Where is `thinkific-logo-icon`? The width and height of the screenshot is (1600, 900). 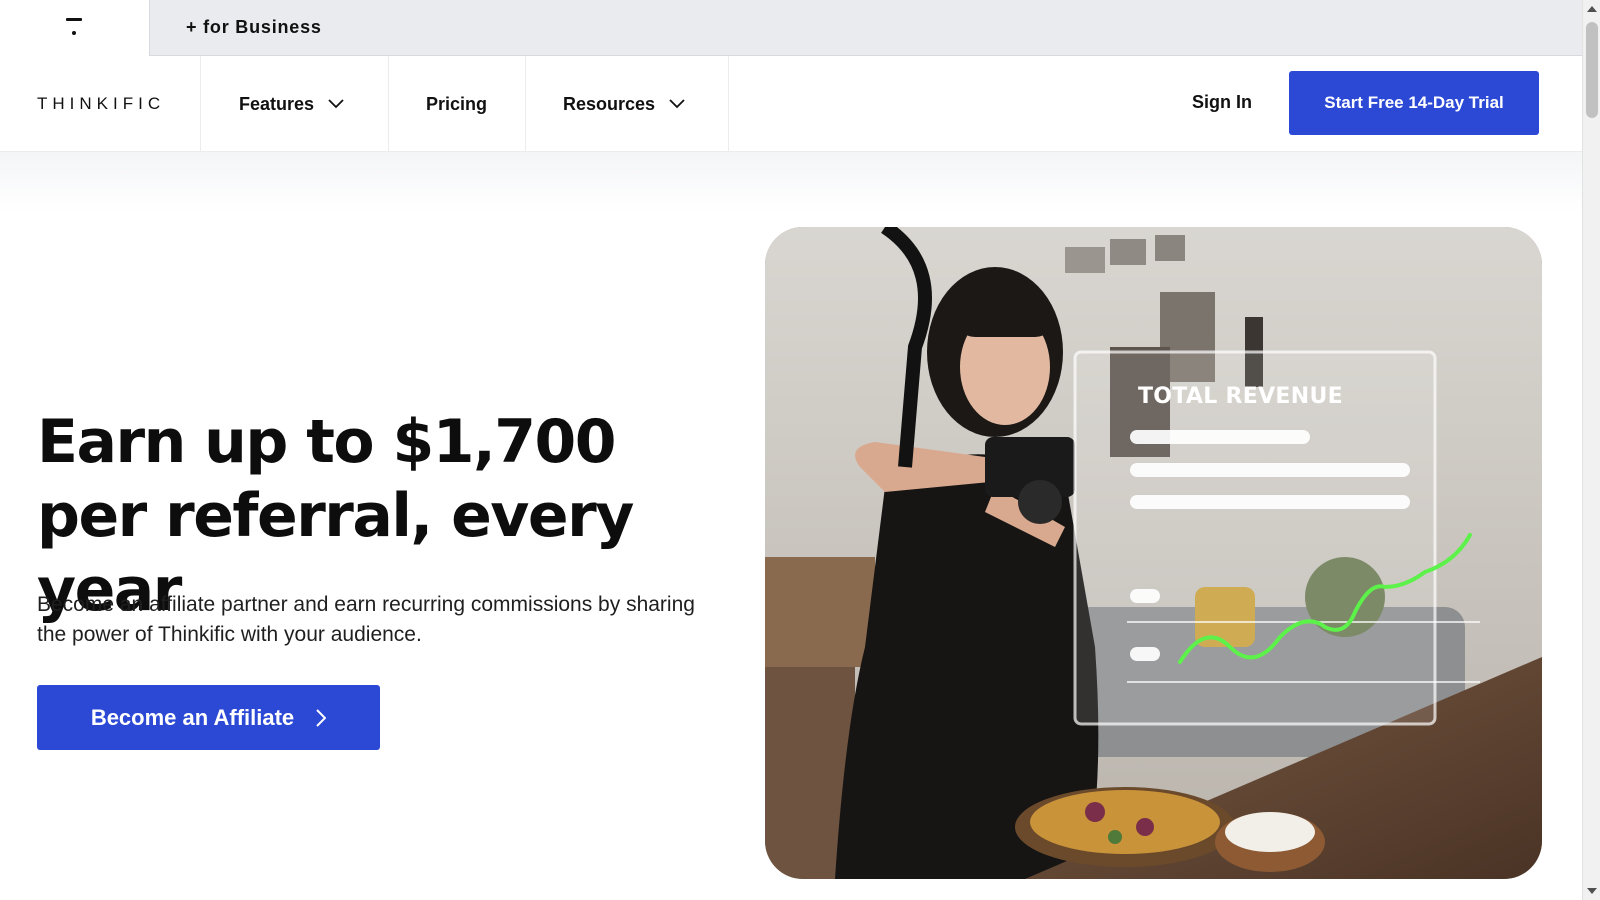 thinkific-logo-icon is located at coordinates (74, 28).